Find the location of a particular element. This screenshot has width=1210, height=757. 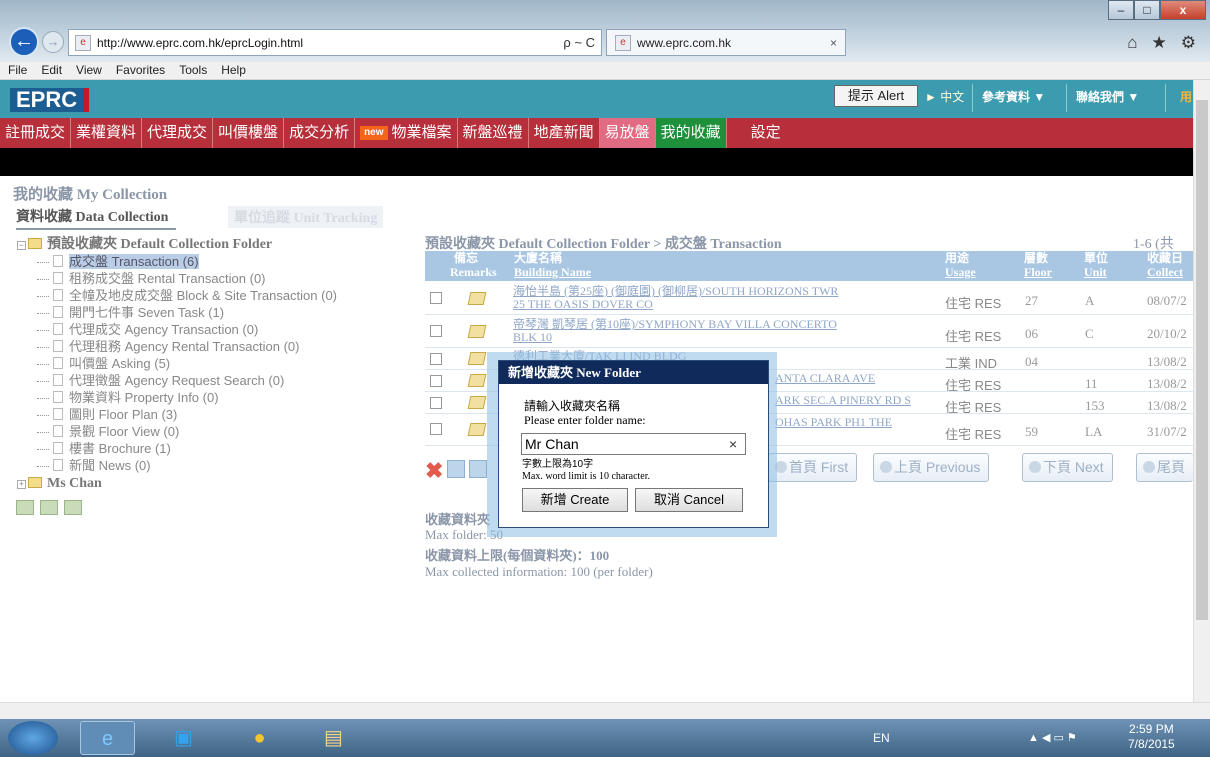

menu-help: Help is located at coordinates (233, 70).